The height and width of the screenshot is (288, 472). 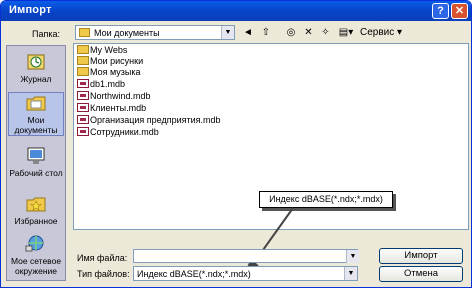 I want to click on look-in-dropdown: Мои документы ▼, so click(x=155, y=32).